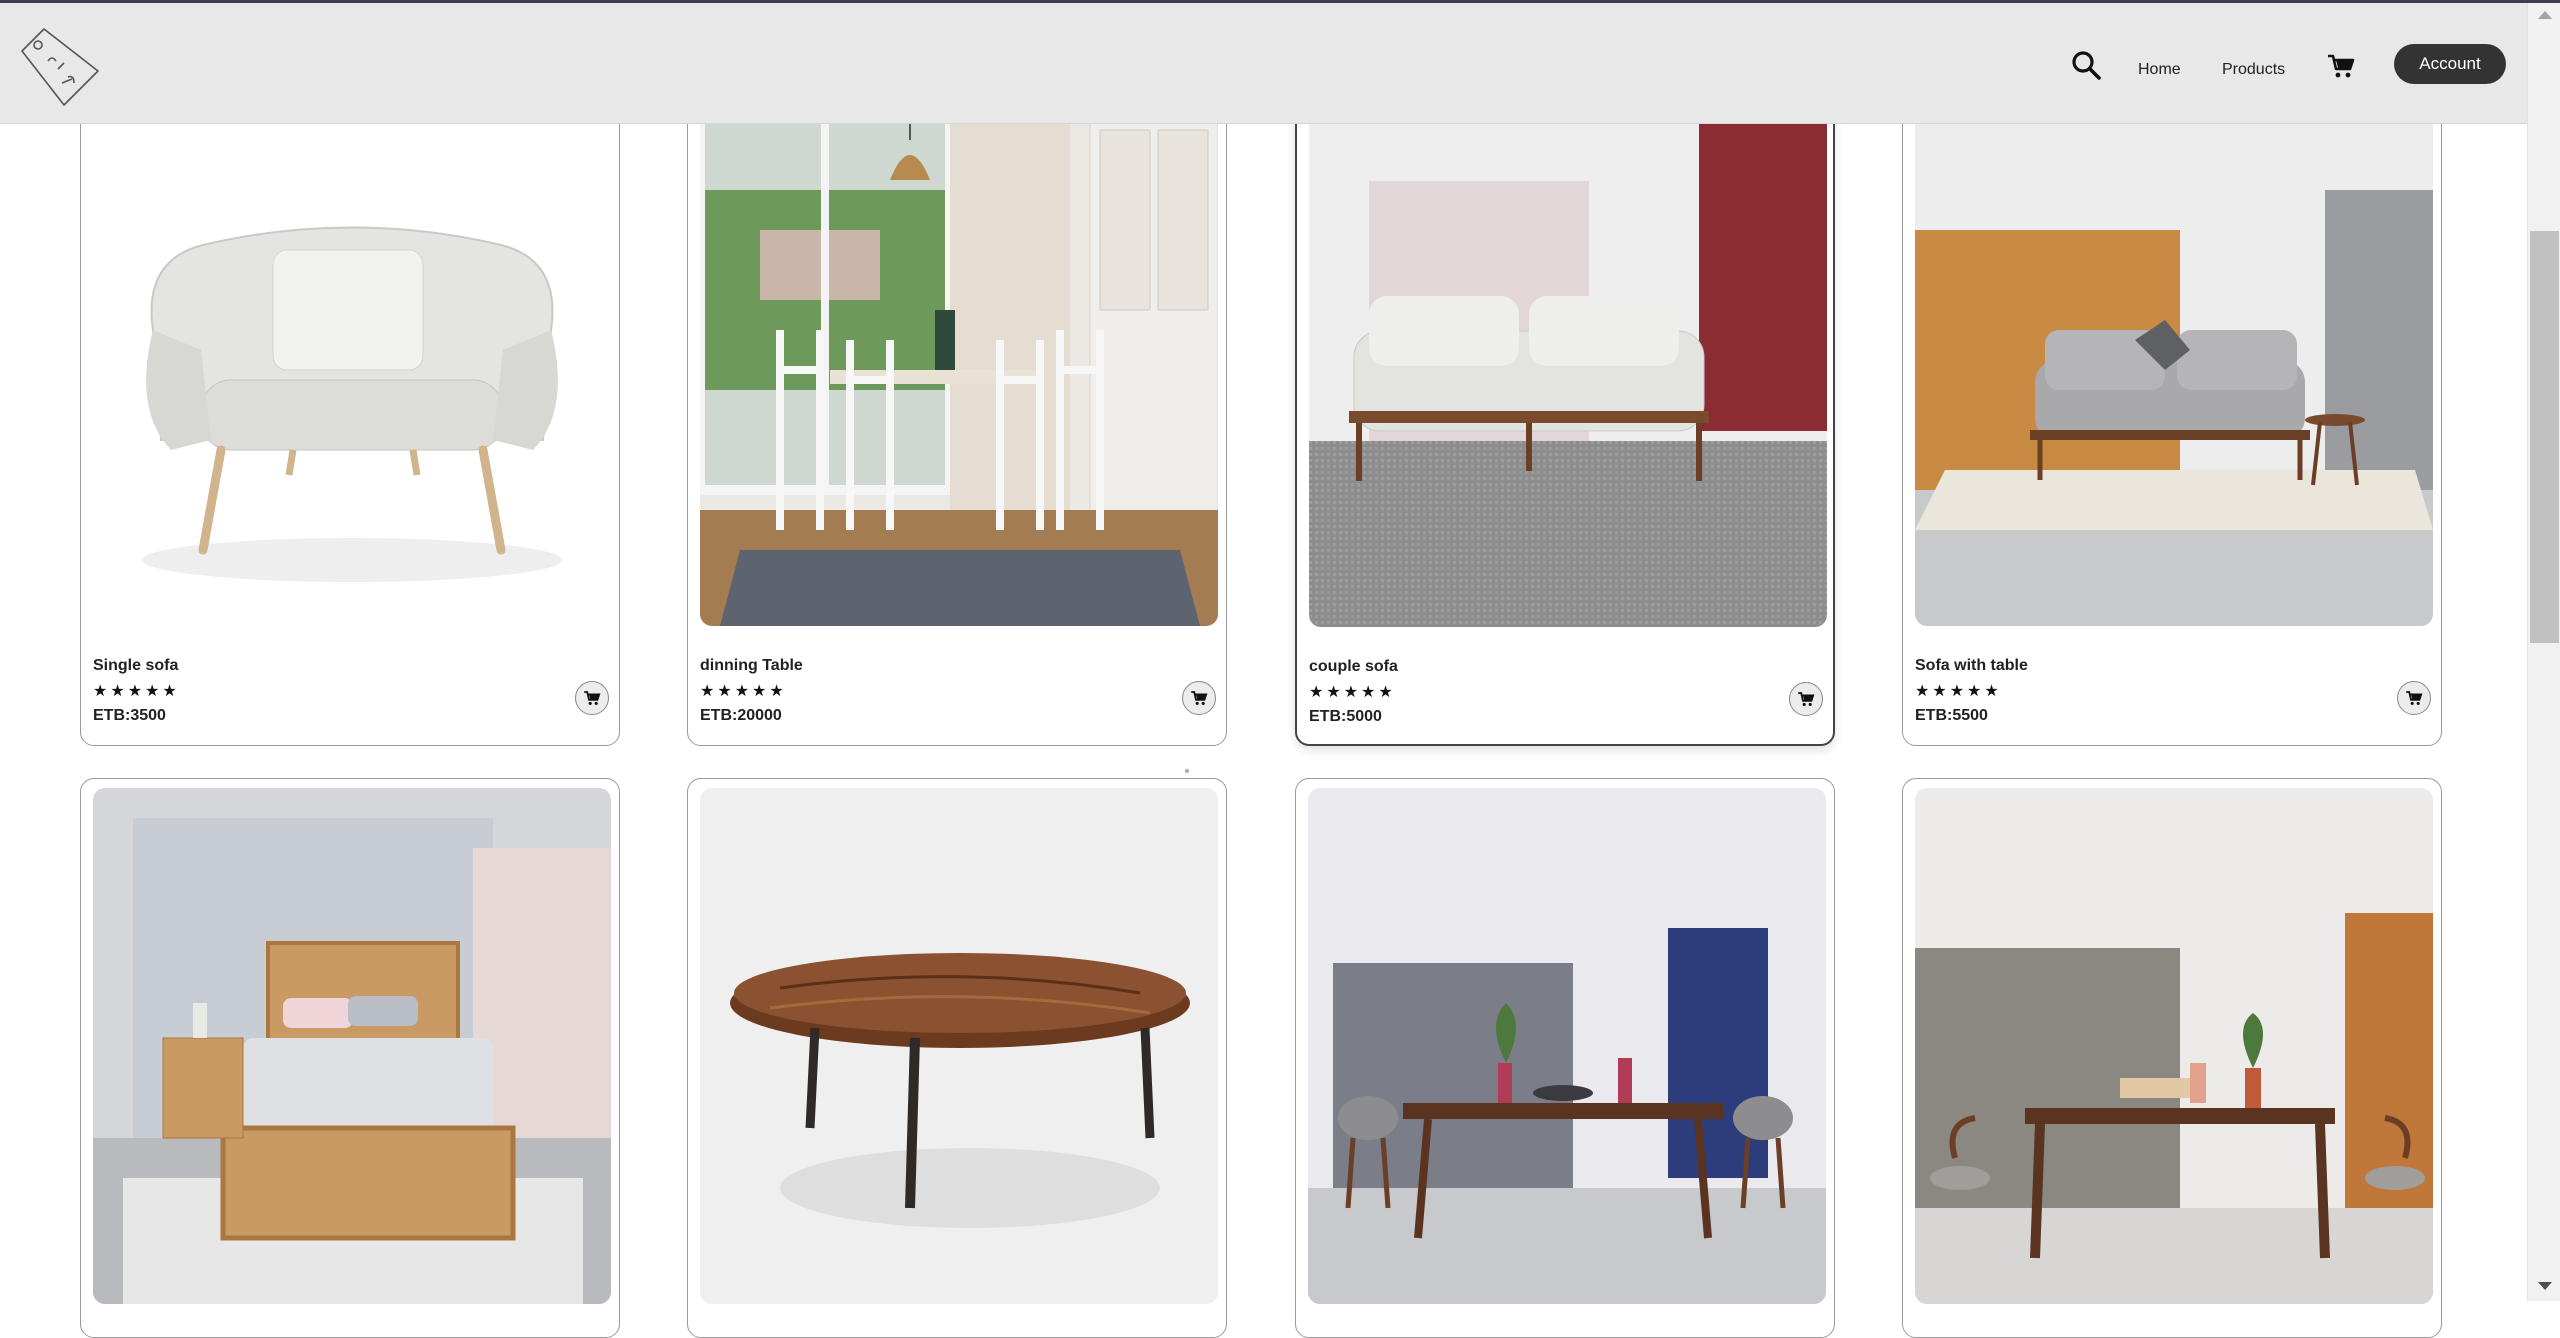  I want to click on product-image-dining-set-blue, so click(1567, 1046).